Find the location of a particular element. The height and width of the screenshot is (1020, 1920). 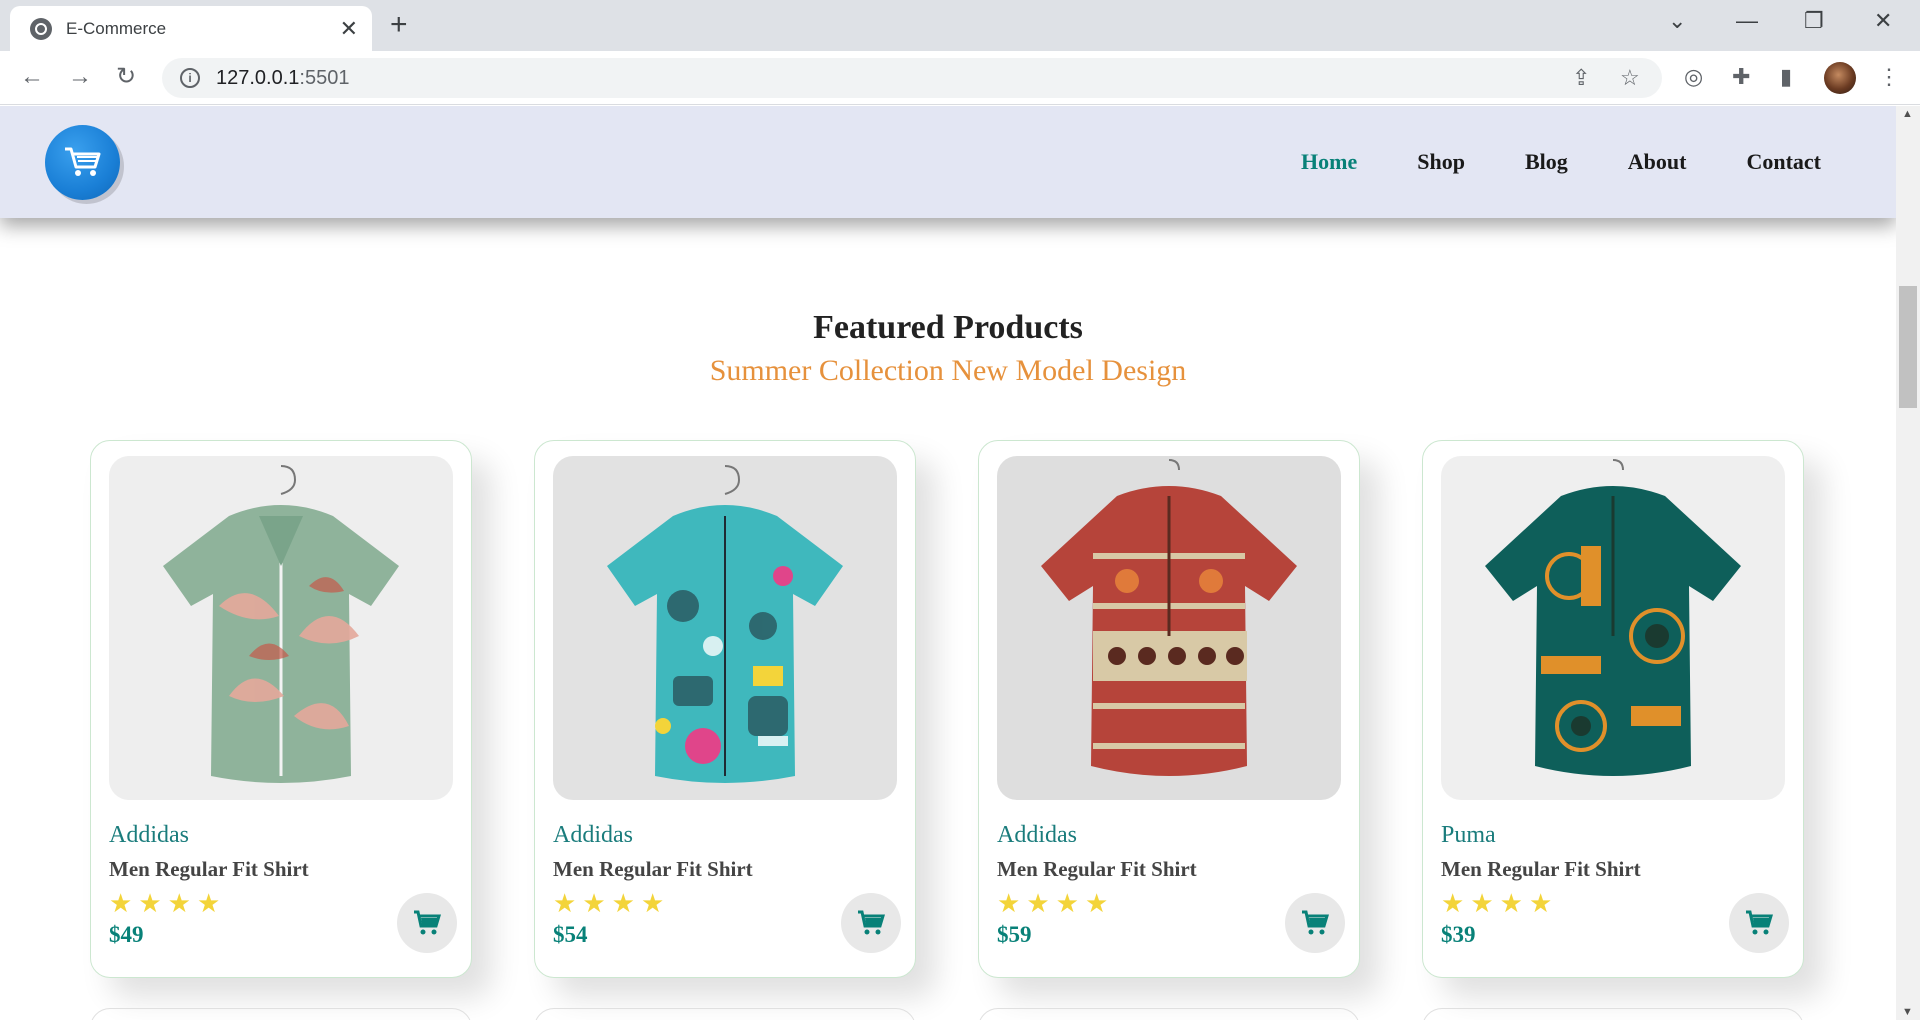

product-card: Puma Men Regular Fit Shirt ★ ★ ★ ★ $39 is located at coordinates (1613, 709).